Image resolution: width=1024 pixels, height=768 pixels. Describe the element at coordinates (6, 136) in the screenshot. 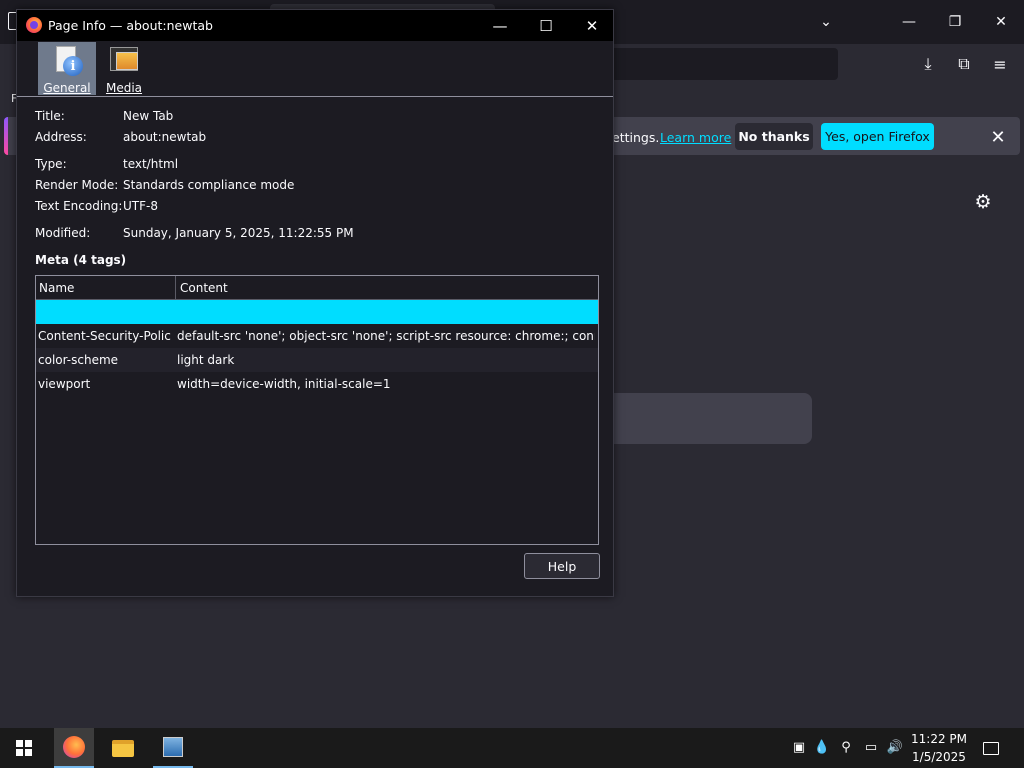

I see `notification-accent` at that location.